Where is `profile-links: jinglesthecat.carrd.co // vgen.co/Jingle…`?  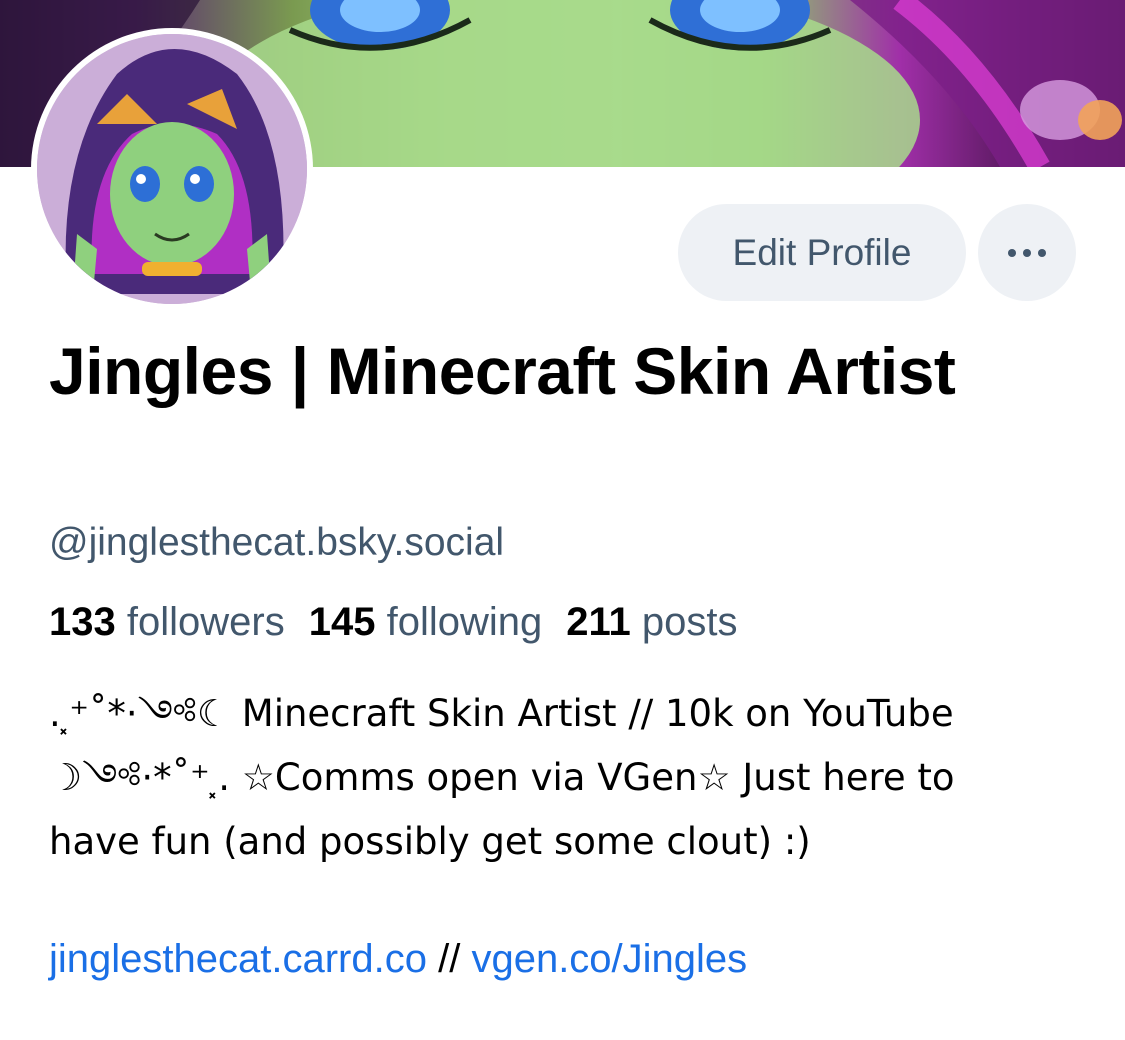
profile-links: jinglesthecat.carrd.co // vgen.co/Jingle… is located at coordinates (398, 959).